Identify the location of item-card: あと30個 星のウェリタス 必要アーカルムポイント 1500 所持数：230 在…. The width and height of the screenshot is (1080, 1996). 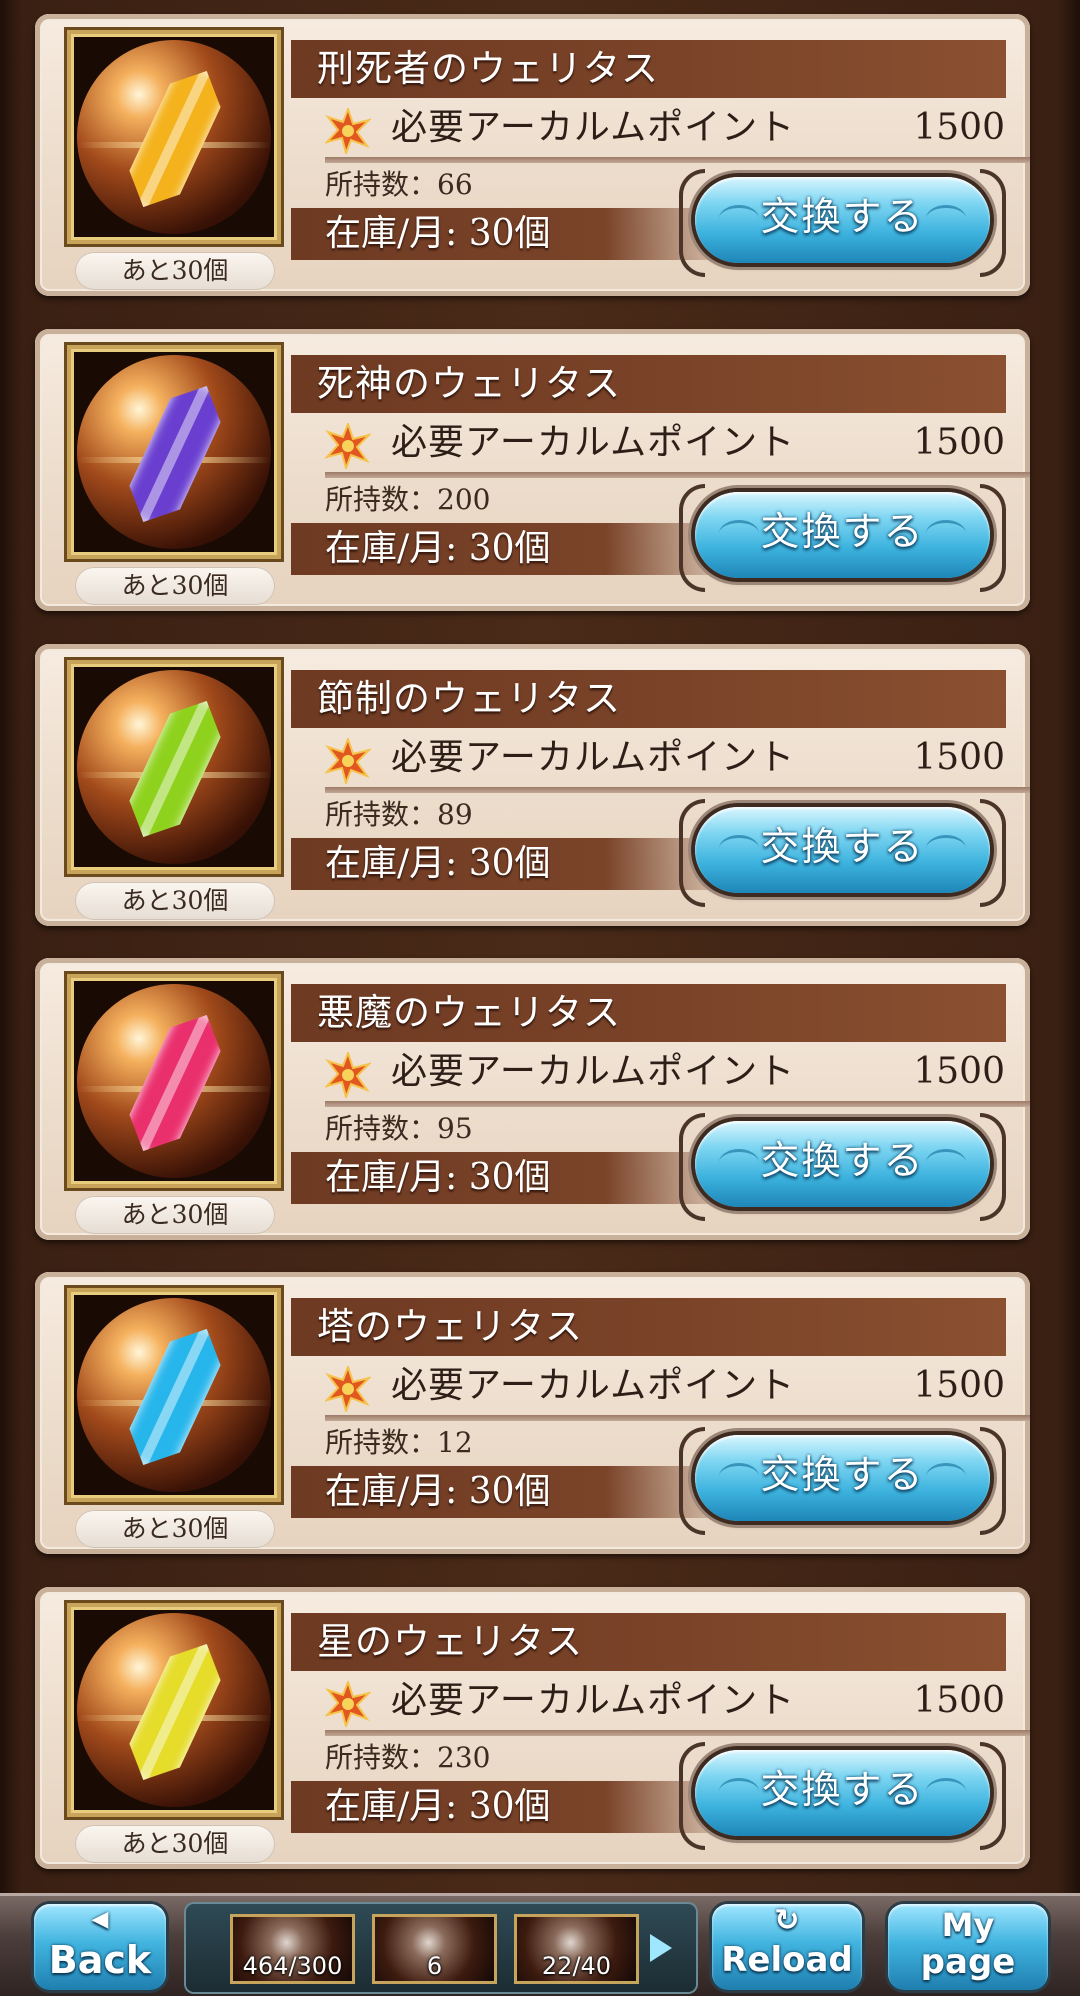
(532, 1728).